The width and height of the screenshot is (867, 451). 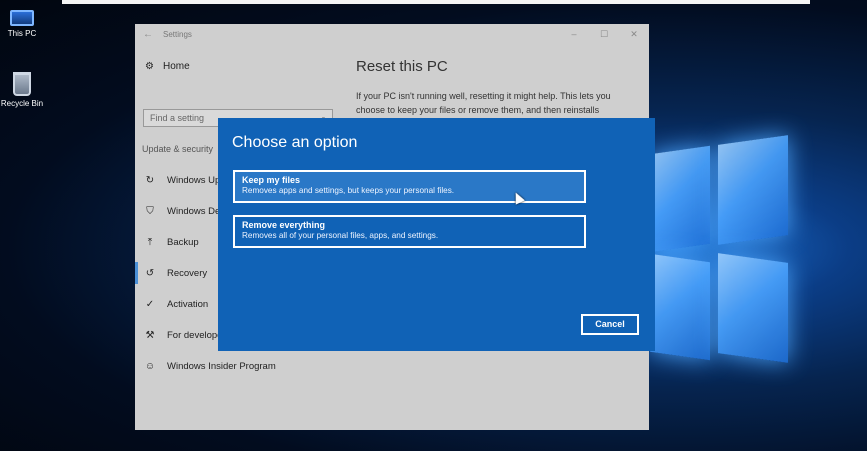 I want to click on backup-arrow-icon: ⤒, so click(x=150, y=242).